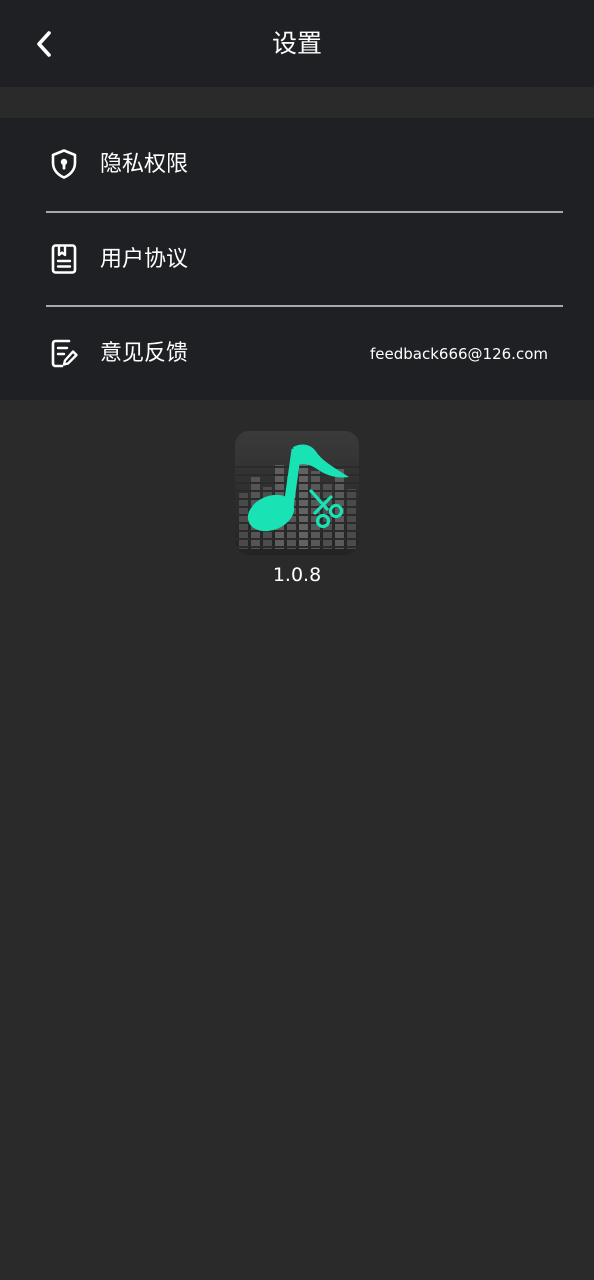  I want to click on chevron-left-icon, so click(44, 44).